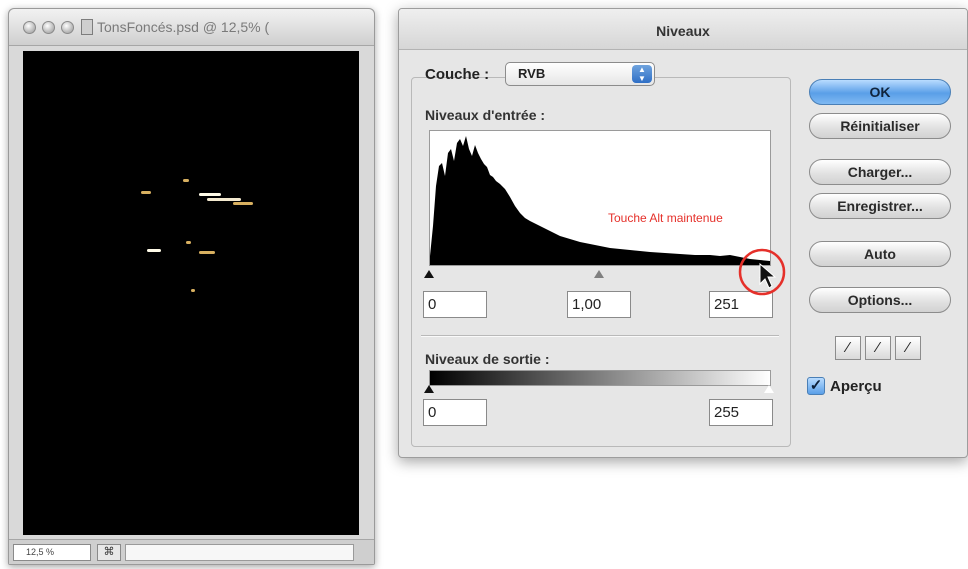  Describe the element at coordinates (429, 389) in the screenshot. I see `output-black-handle` at that location.